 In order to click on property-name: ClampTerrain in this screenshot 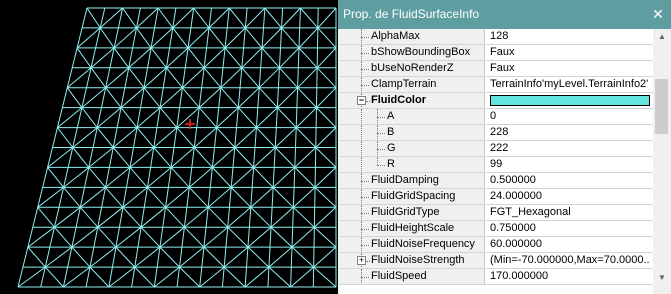, I will do `click(404, 84)`.